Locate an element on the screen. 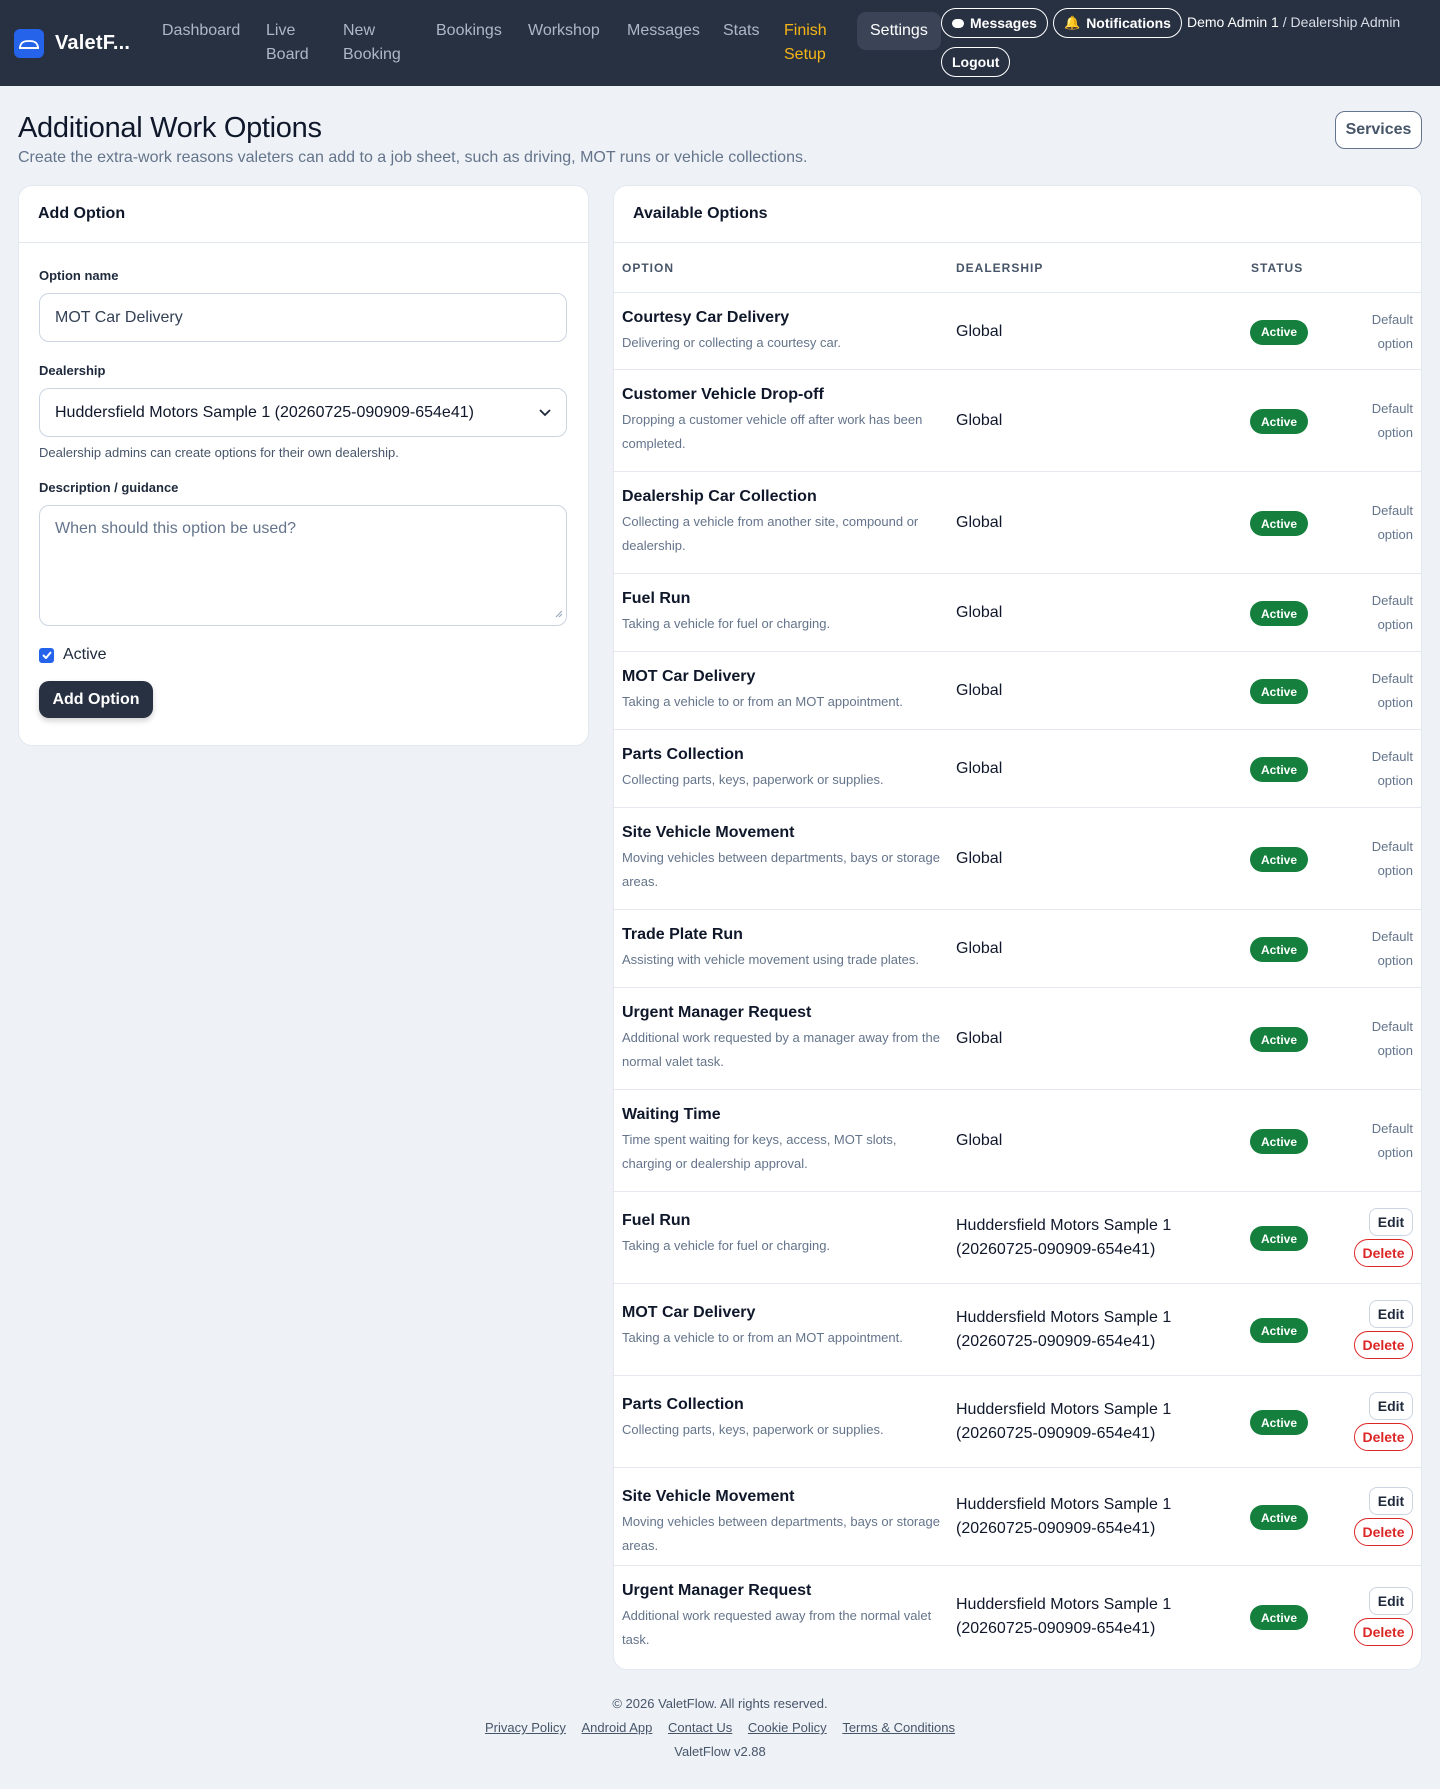 Image resolution: width=1440 pixels, height=1789 pixels. table-header: OPTION DEALERSHIP STATUS is located at coordinates (1017, 268).